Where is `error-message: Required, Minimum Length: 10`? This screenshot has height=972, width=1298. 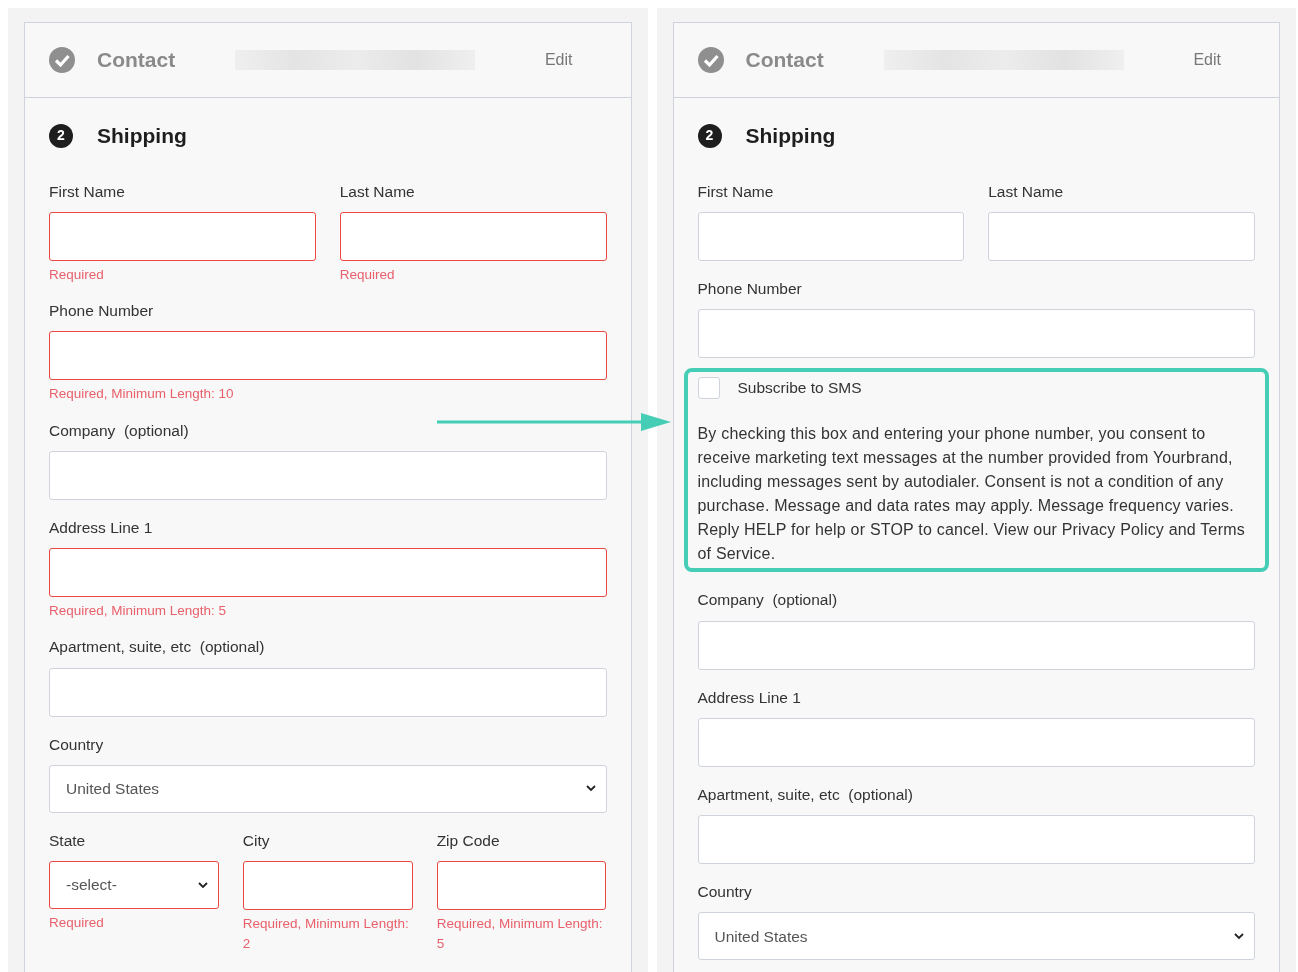
error-message: Required, Minimum Length: 10 is located at coordinates (142, 394).